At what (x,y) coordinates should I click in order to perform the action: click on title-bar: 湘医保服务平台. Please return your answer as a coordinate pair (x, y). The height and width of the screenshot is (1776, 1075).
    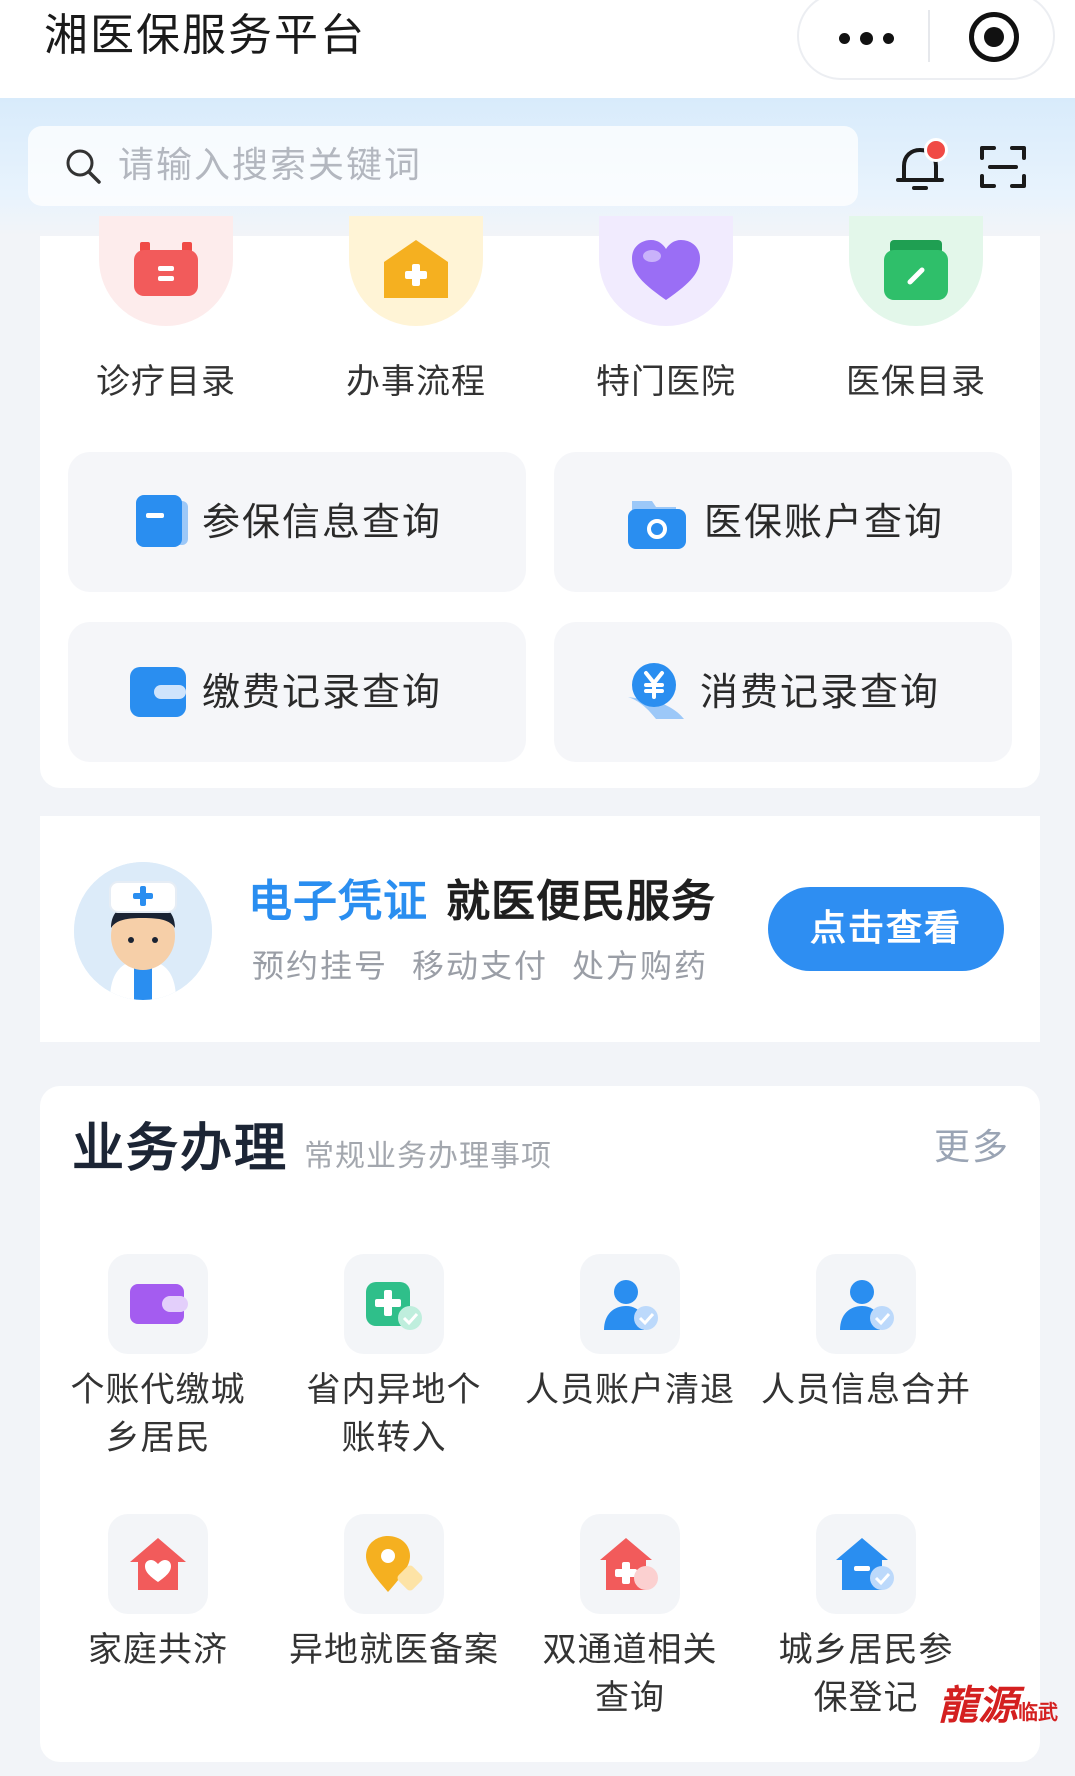
    Looking at the image, I should click on (537, 49).